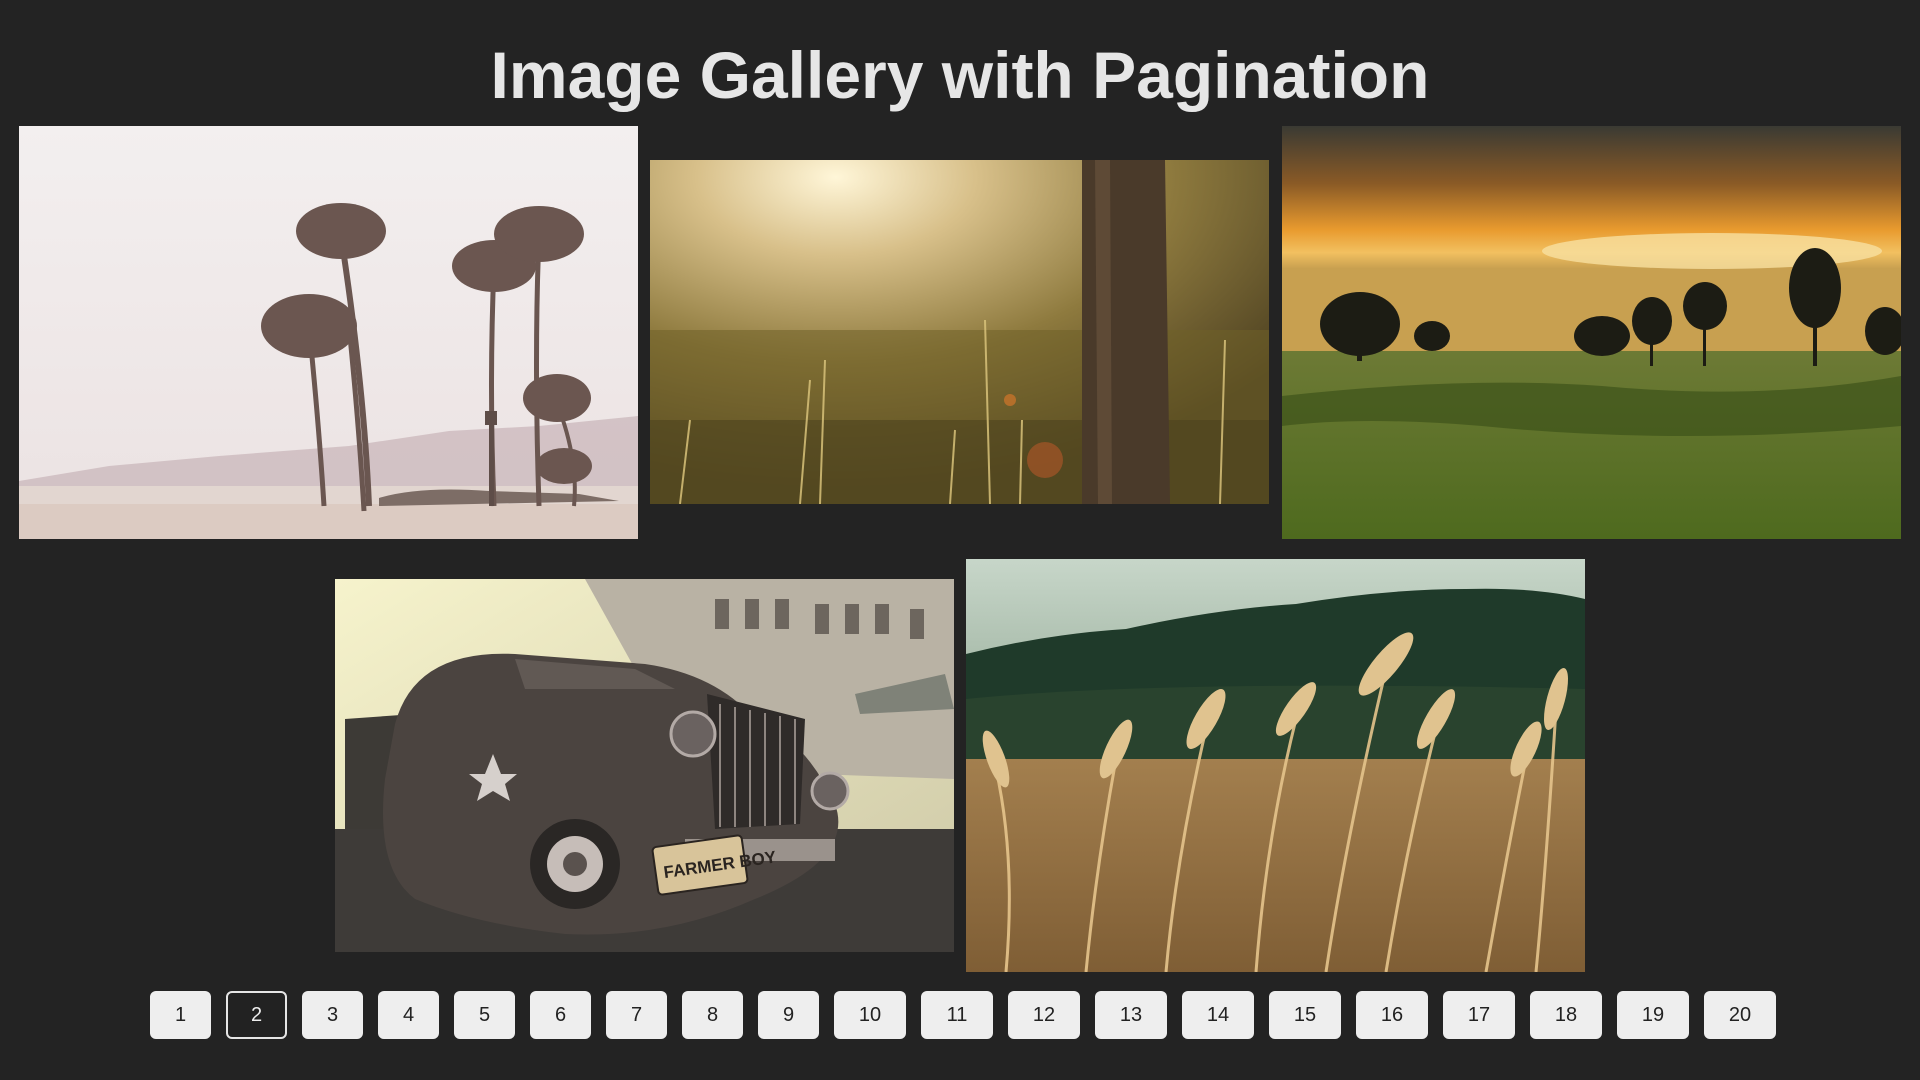  Describe the element at coordinates (1566, 1015) in the screenshot. I see `page-button-18: 18` at that location.